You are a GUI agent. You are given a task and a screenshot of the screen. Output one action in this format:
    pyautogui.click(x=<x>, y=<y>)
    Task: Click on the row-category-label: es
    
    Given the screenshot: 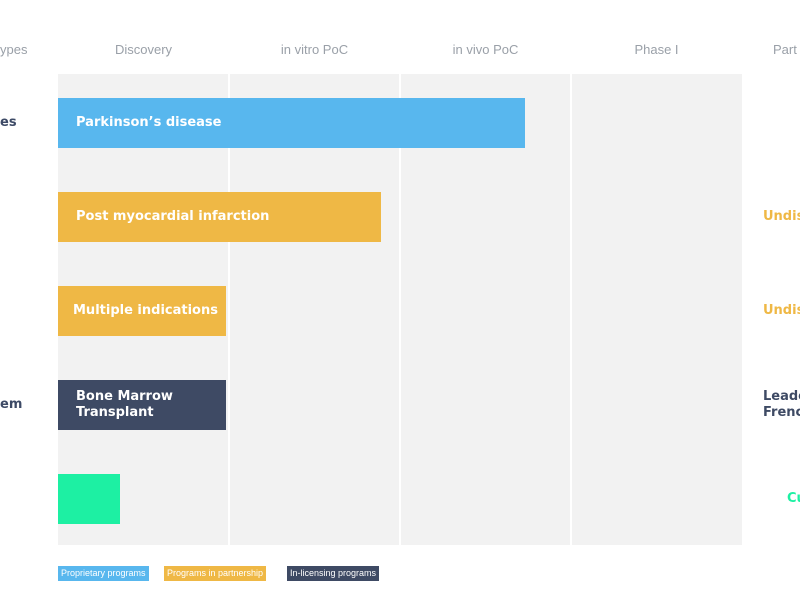 What is the action you would take?
    pyautogui.click(x=8, y=122)
    